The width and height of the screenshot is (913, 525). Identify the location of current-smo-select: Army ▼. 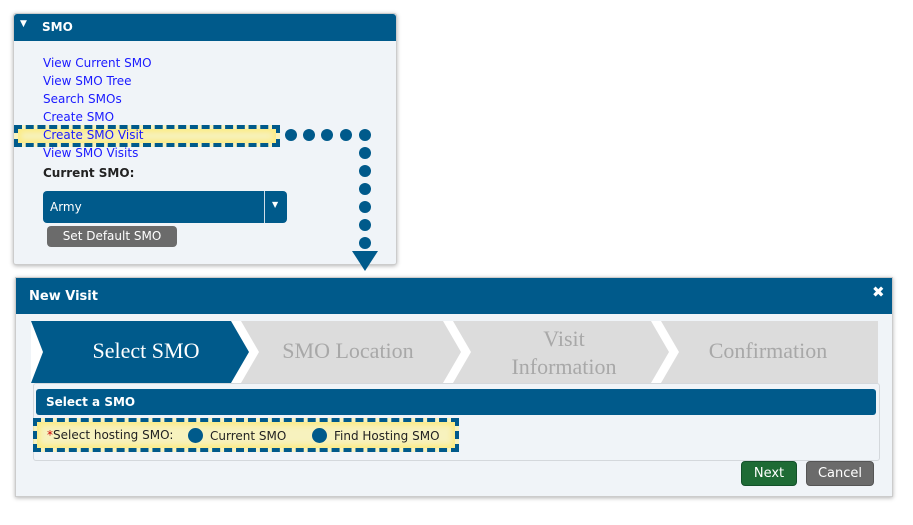
(165, 207).